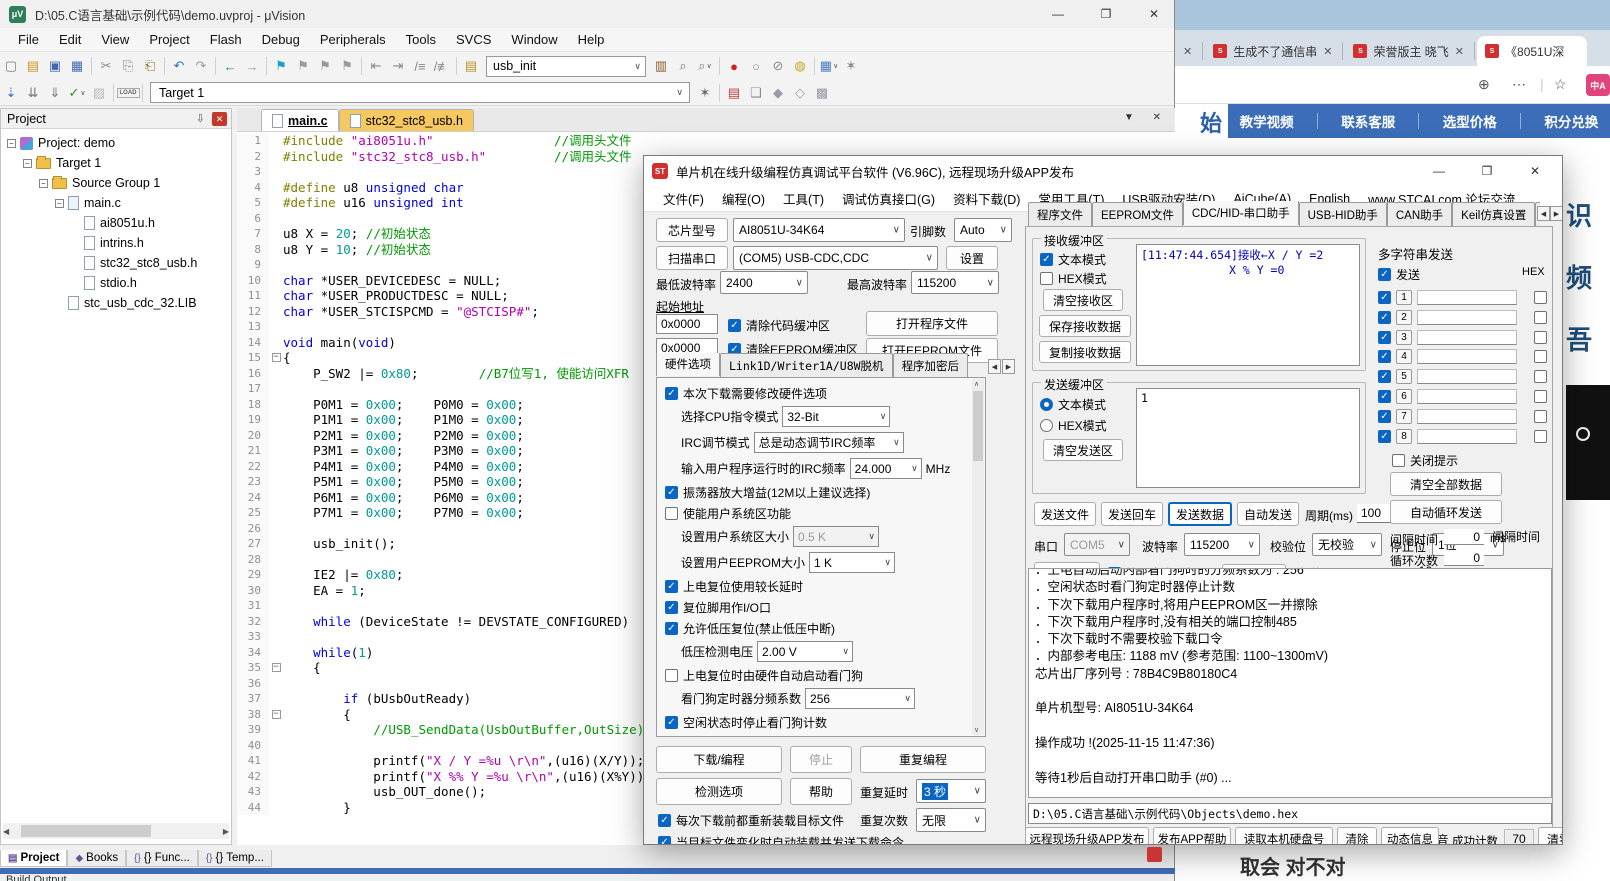 The height and width of the screenshot is (881, 1610). Describe the element at coordinates (300, 120) in the screenshot. I see `editor-tab-main-c: main.c` at that location.